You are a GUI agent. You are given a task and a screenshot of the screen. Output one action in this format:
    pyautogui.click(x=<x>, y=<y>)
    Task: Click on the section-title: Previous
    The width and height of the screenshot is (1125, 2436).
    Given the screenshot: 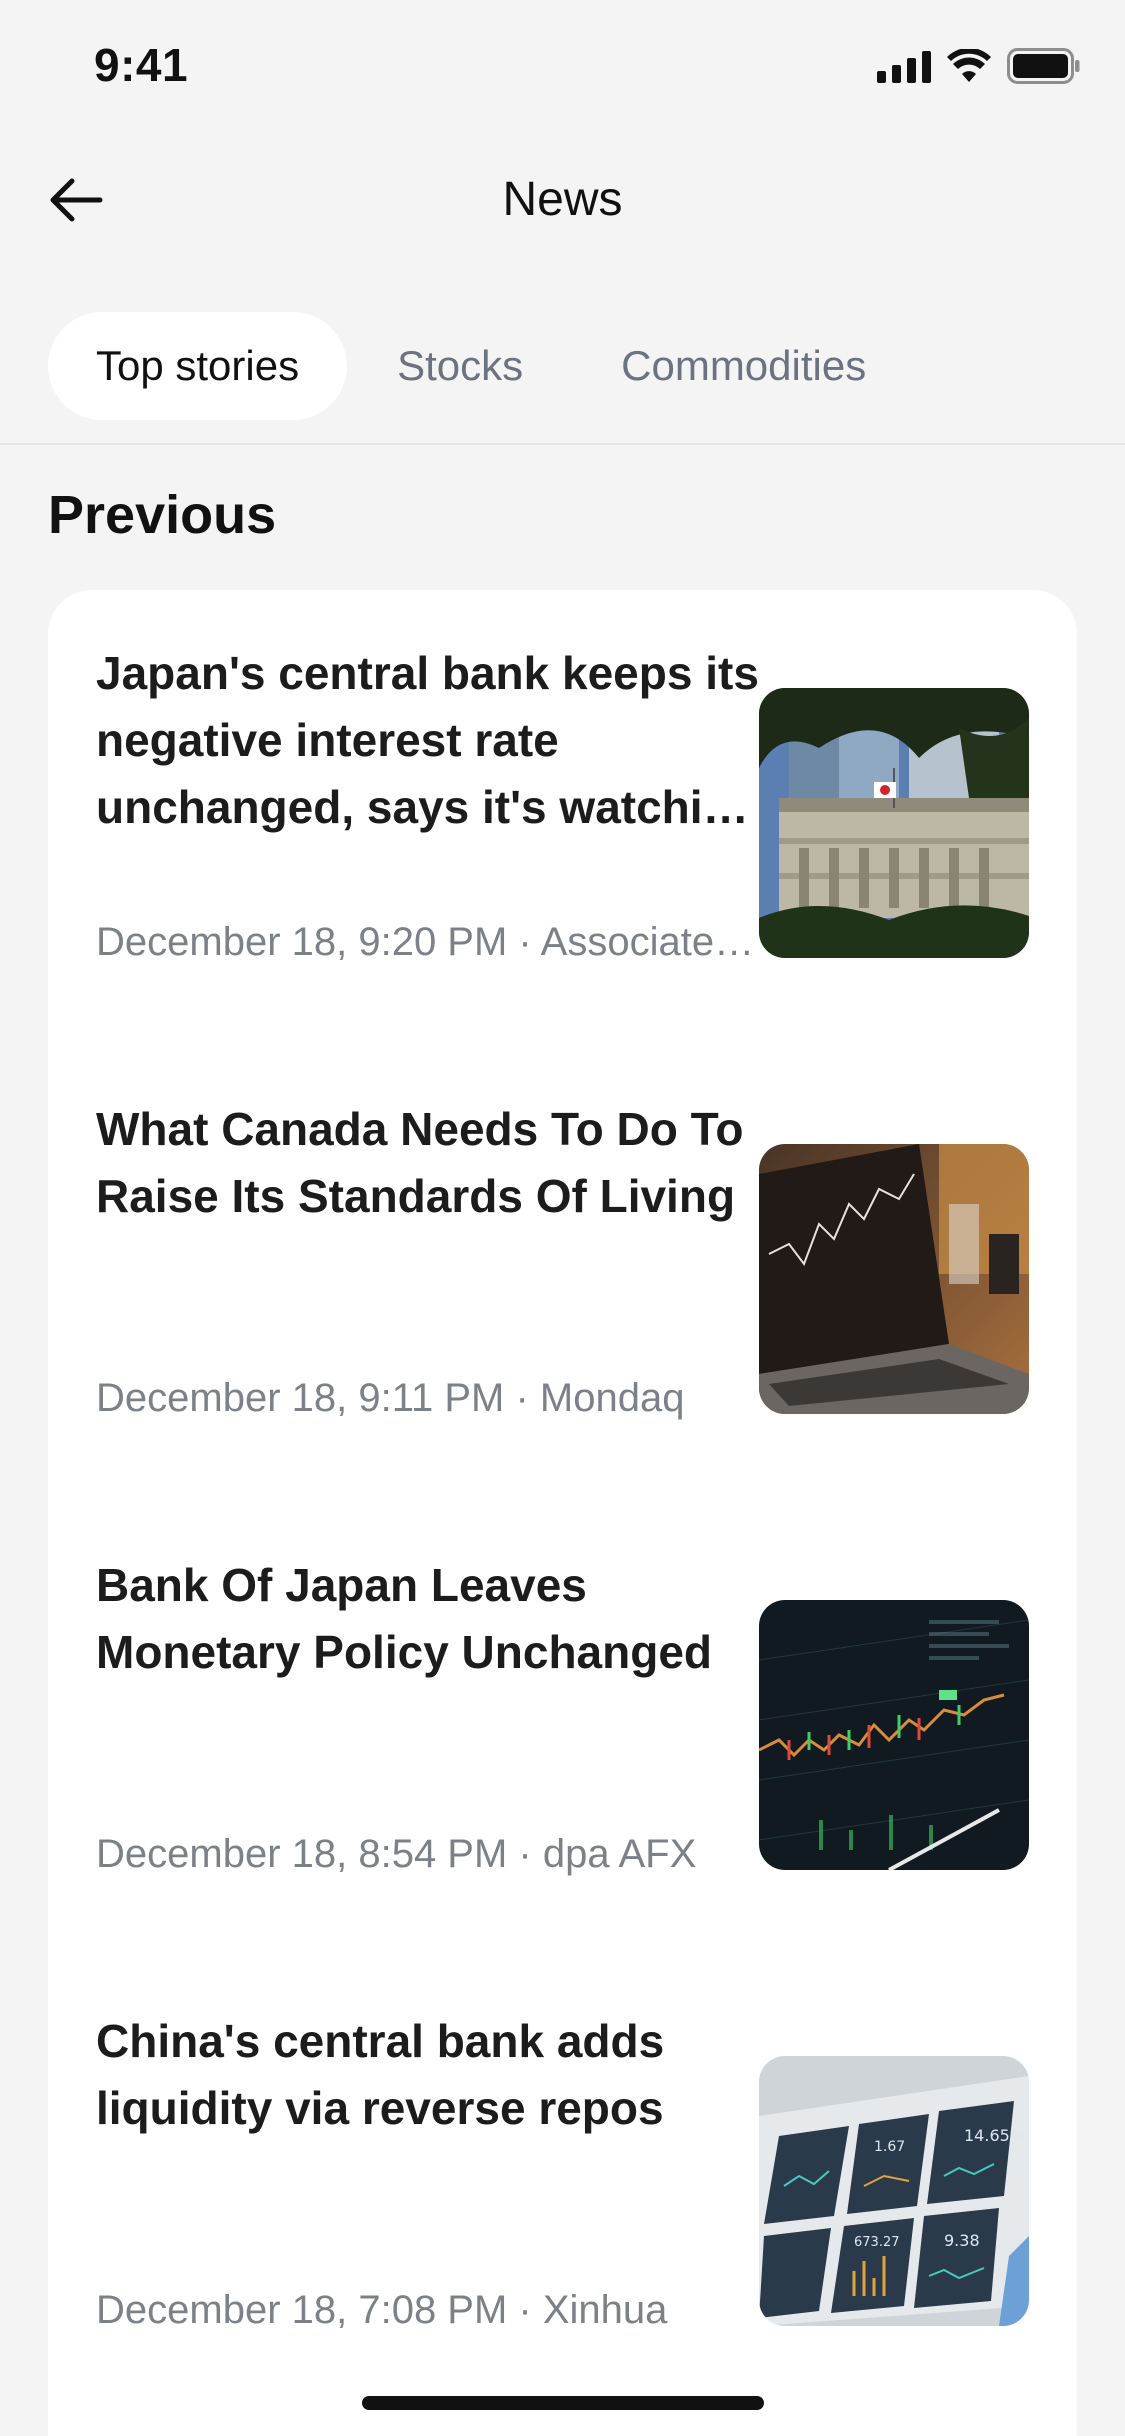 What is the action you would take?
    pyautogui.click(x=162, y=515)
    